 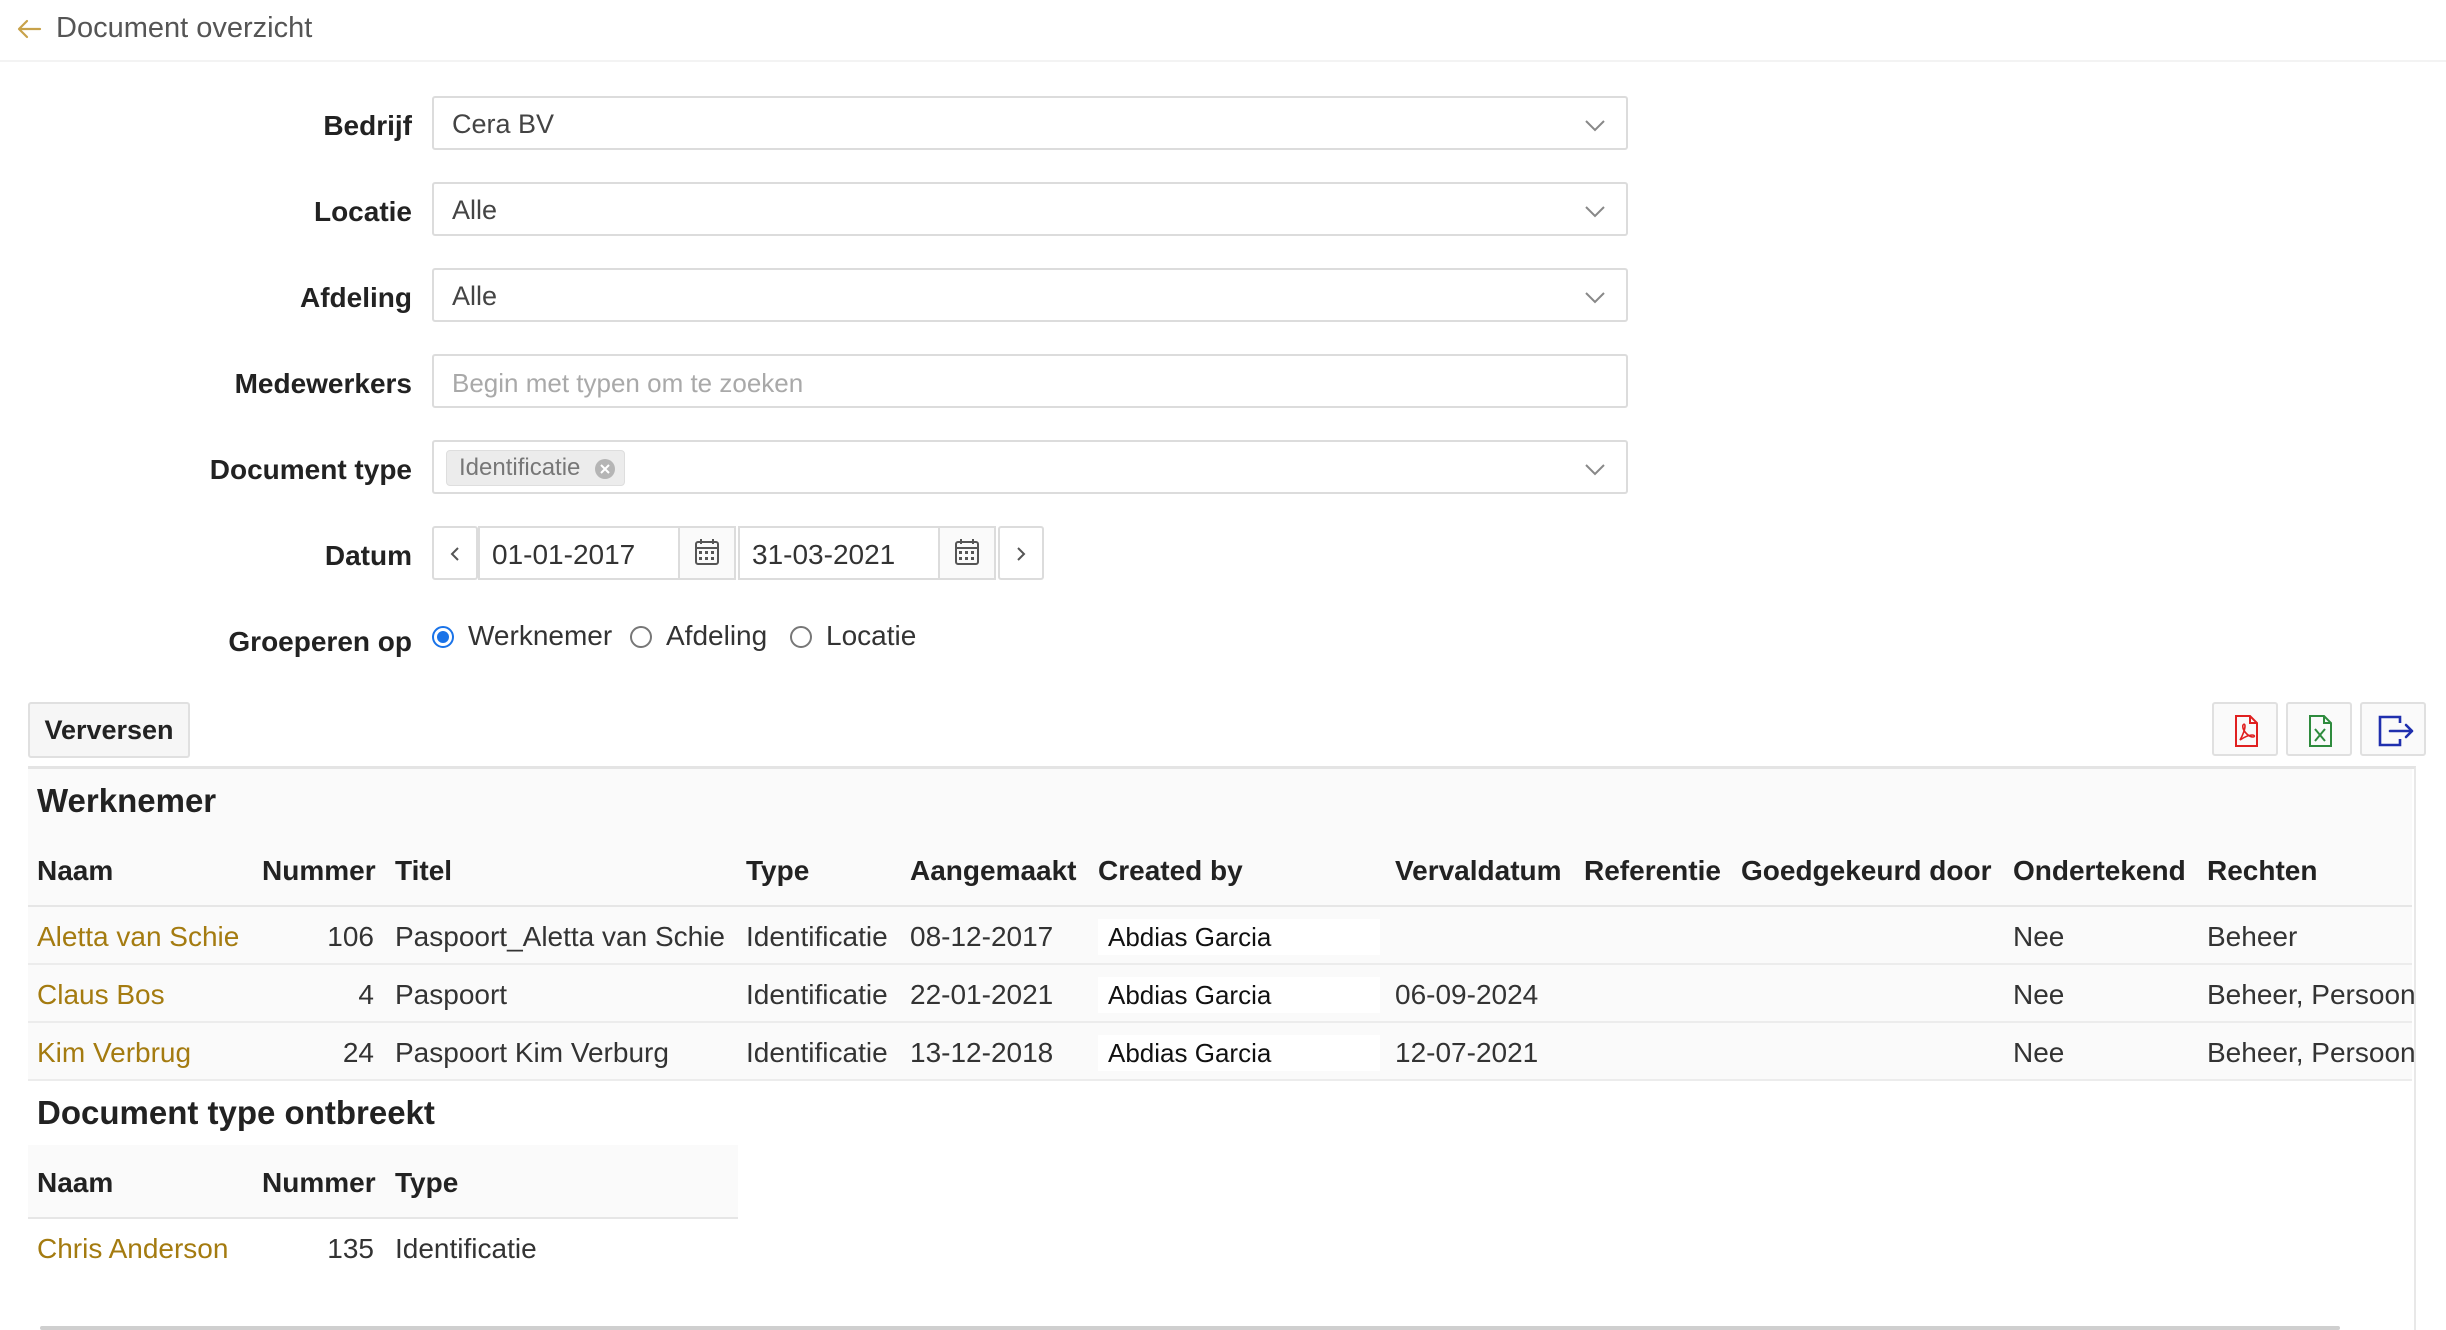 What do you see at coordinates (310, 469) in the screenshot?
I see `document-type-label: Document type` at bounding box center [310, 469].